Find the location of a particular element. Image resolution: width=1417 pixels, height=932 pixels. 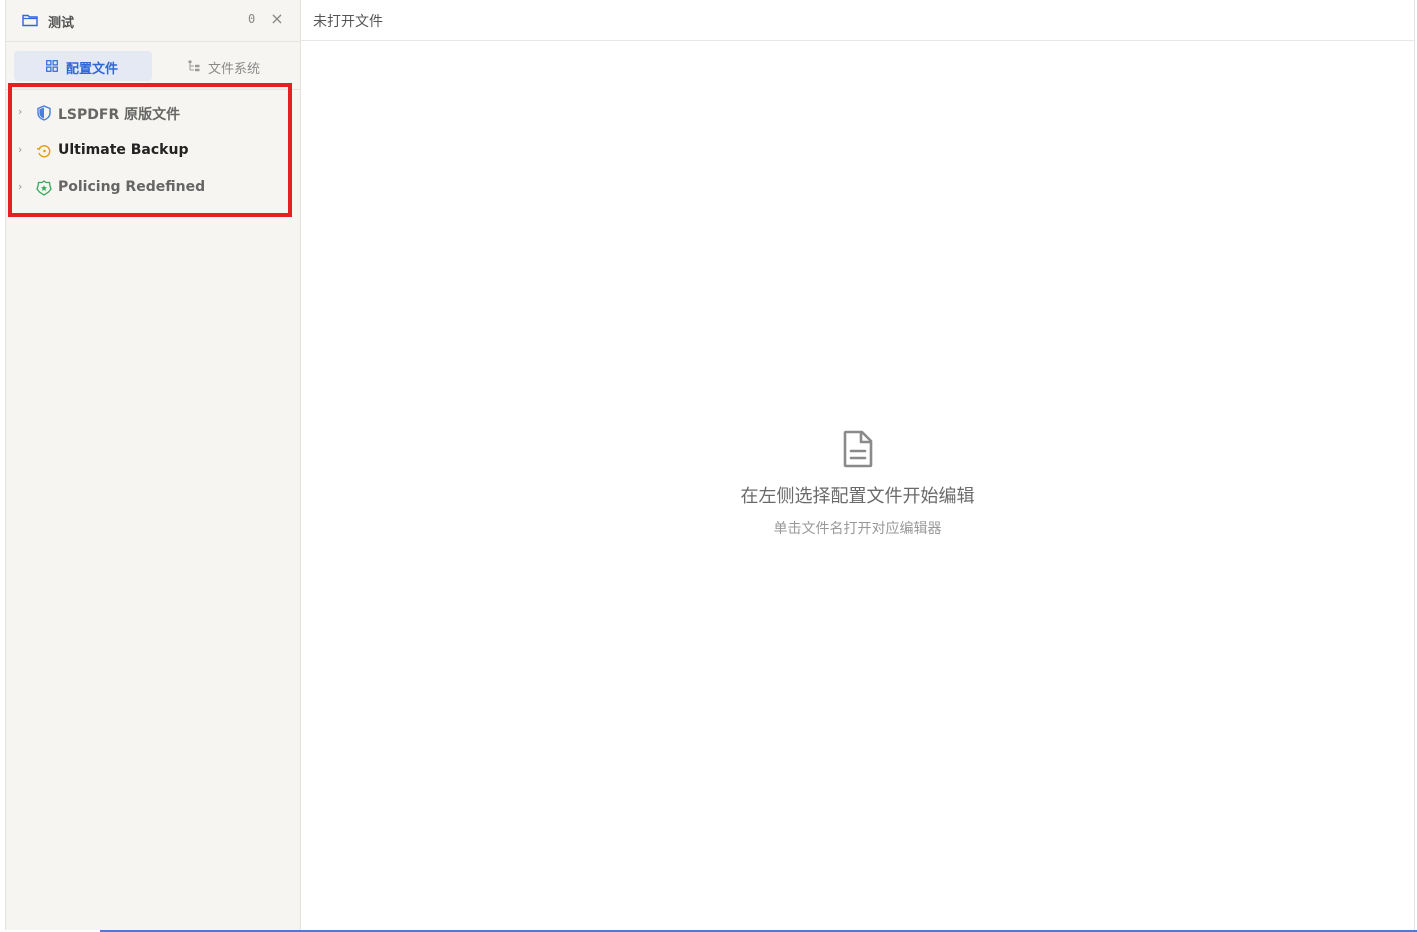

folder-icon is located at coordinates (30, 20).